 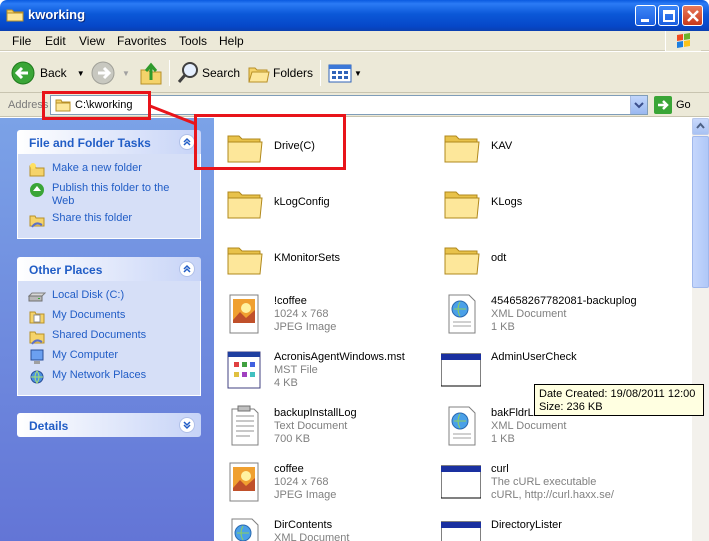 I want to click on back-button: Back ▼, so click(x=47, y=73).